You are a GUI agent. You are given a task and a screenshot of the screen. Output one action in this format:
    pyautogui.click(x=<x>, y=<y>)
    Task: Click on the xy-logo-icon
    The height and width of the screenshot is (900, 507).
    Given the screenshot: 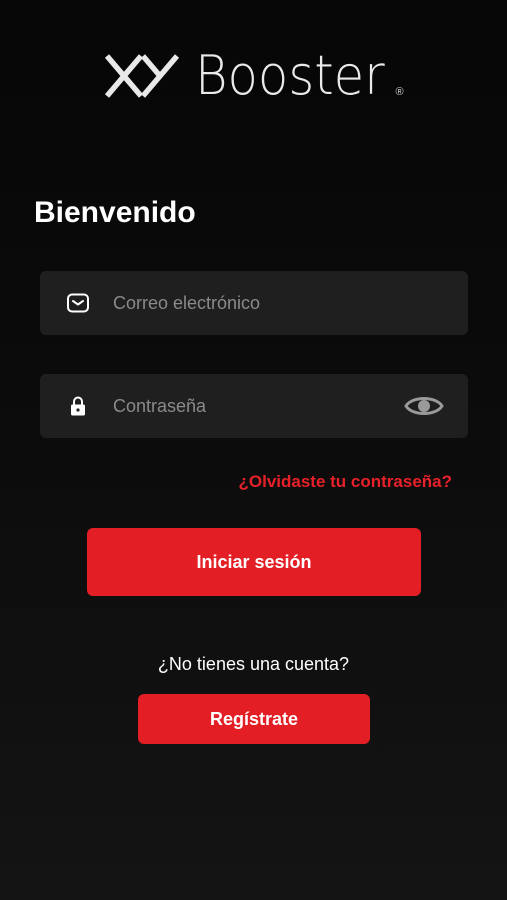 What is the action you would take?
    pyautogui.click(x=142, y=76)
    